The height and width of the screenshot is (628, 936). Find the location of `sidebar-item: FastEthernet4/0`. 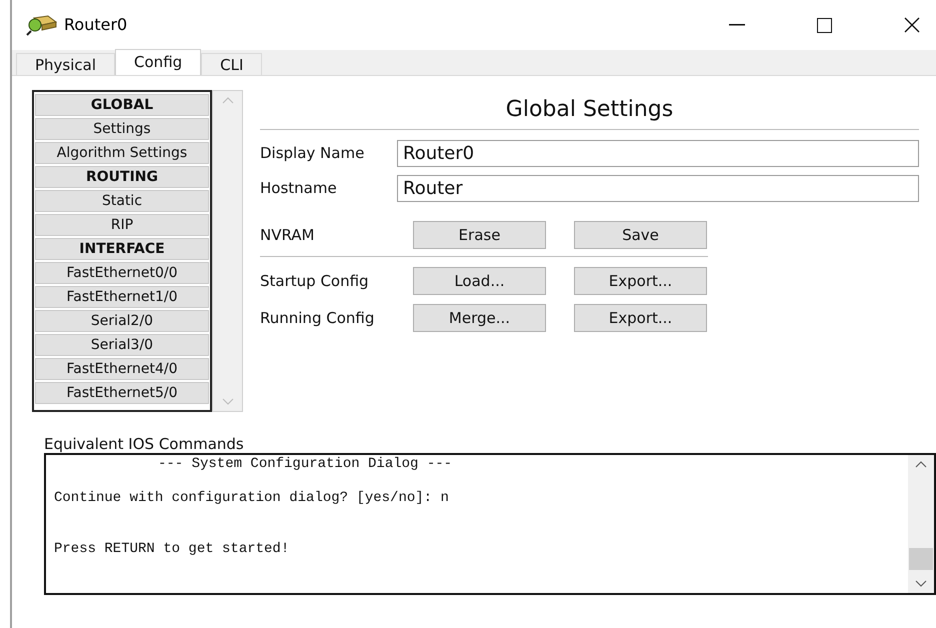

sidebar-item: FastEthernet4/0 is located at coordinates (122, 369).